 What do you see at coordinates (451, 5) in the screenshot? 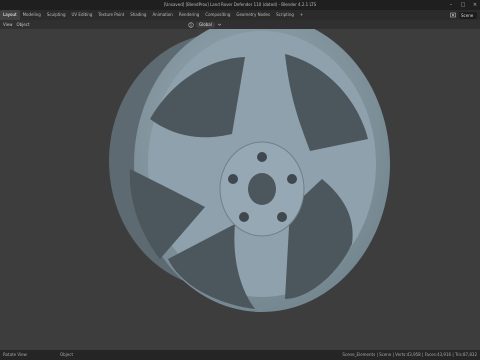
I see `minimize-button: –` at bounding box center [451, 5].